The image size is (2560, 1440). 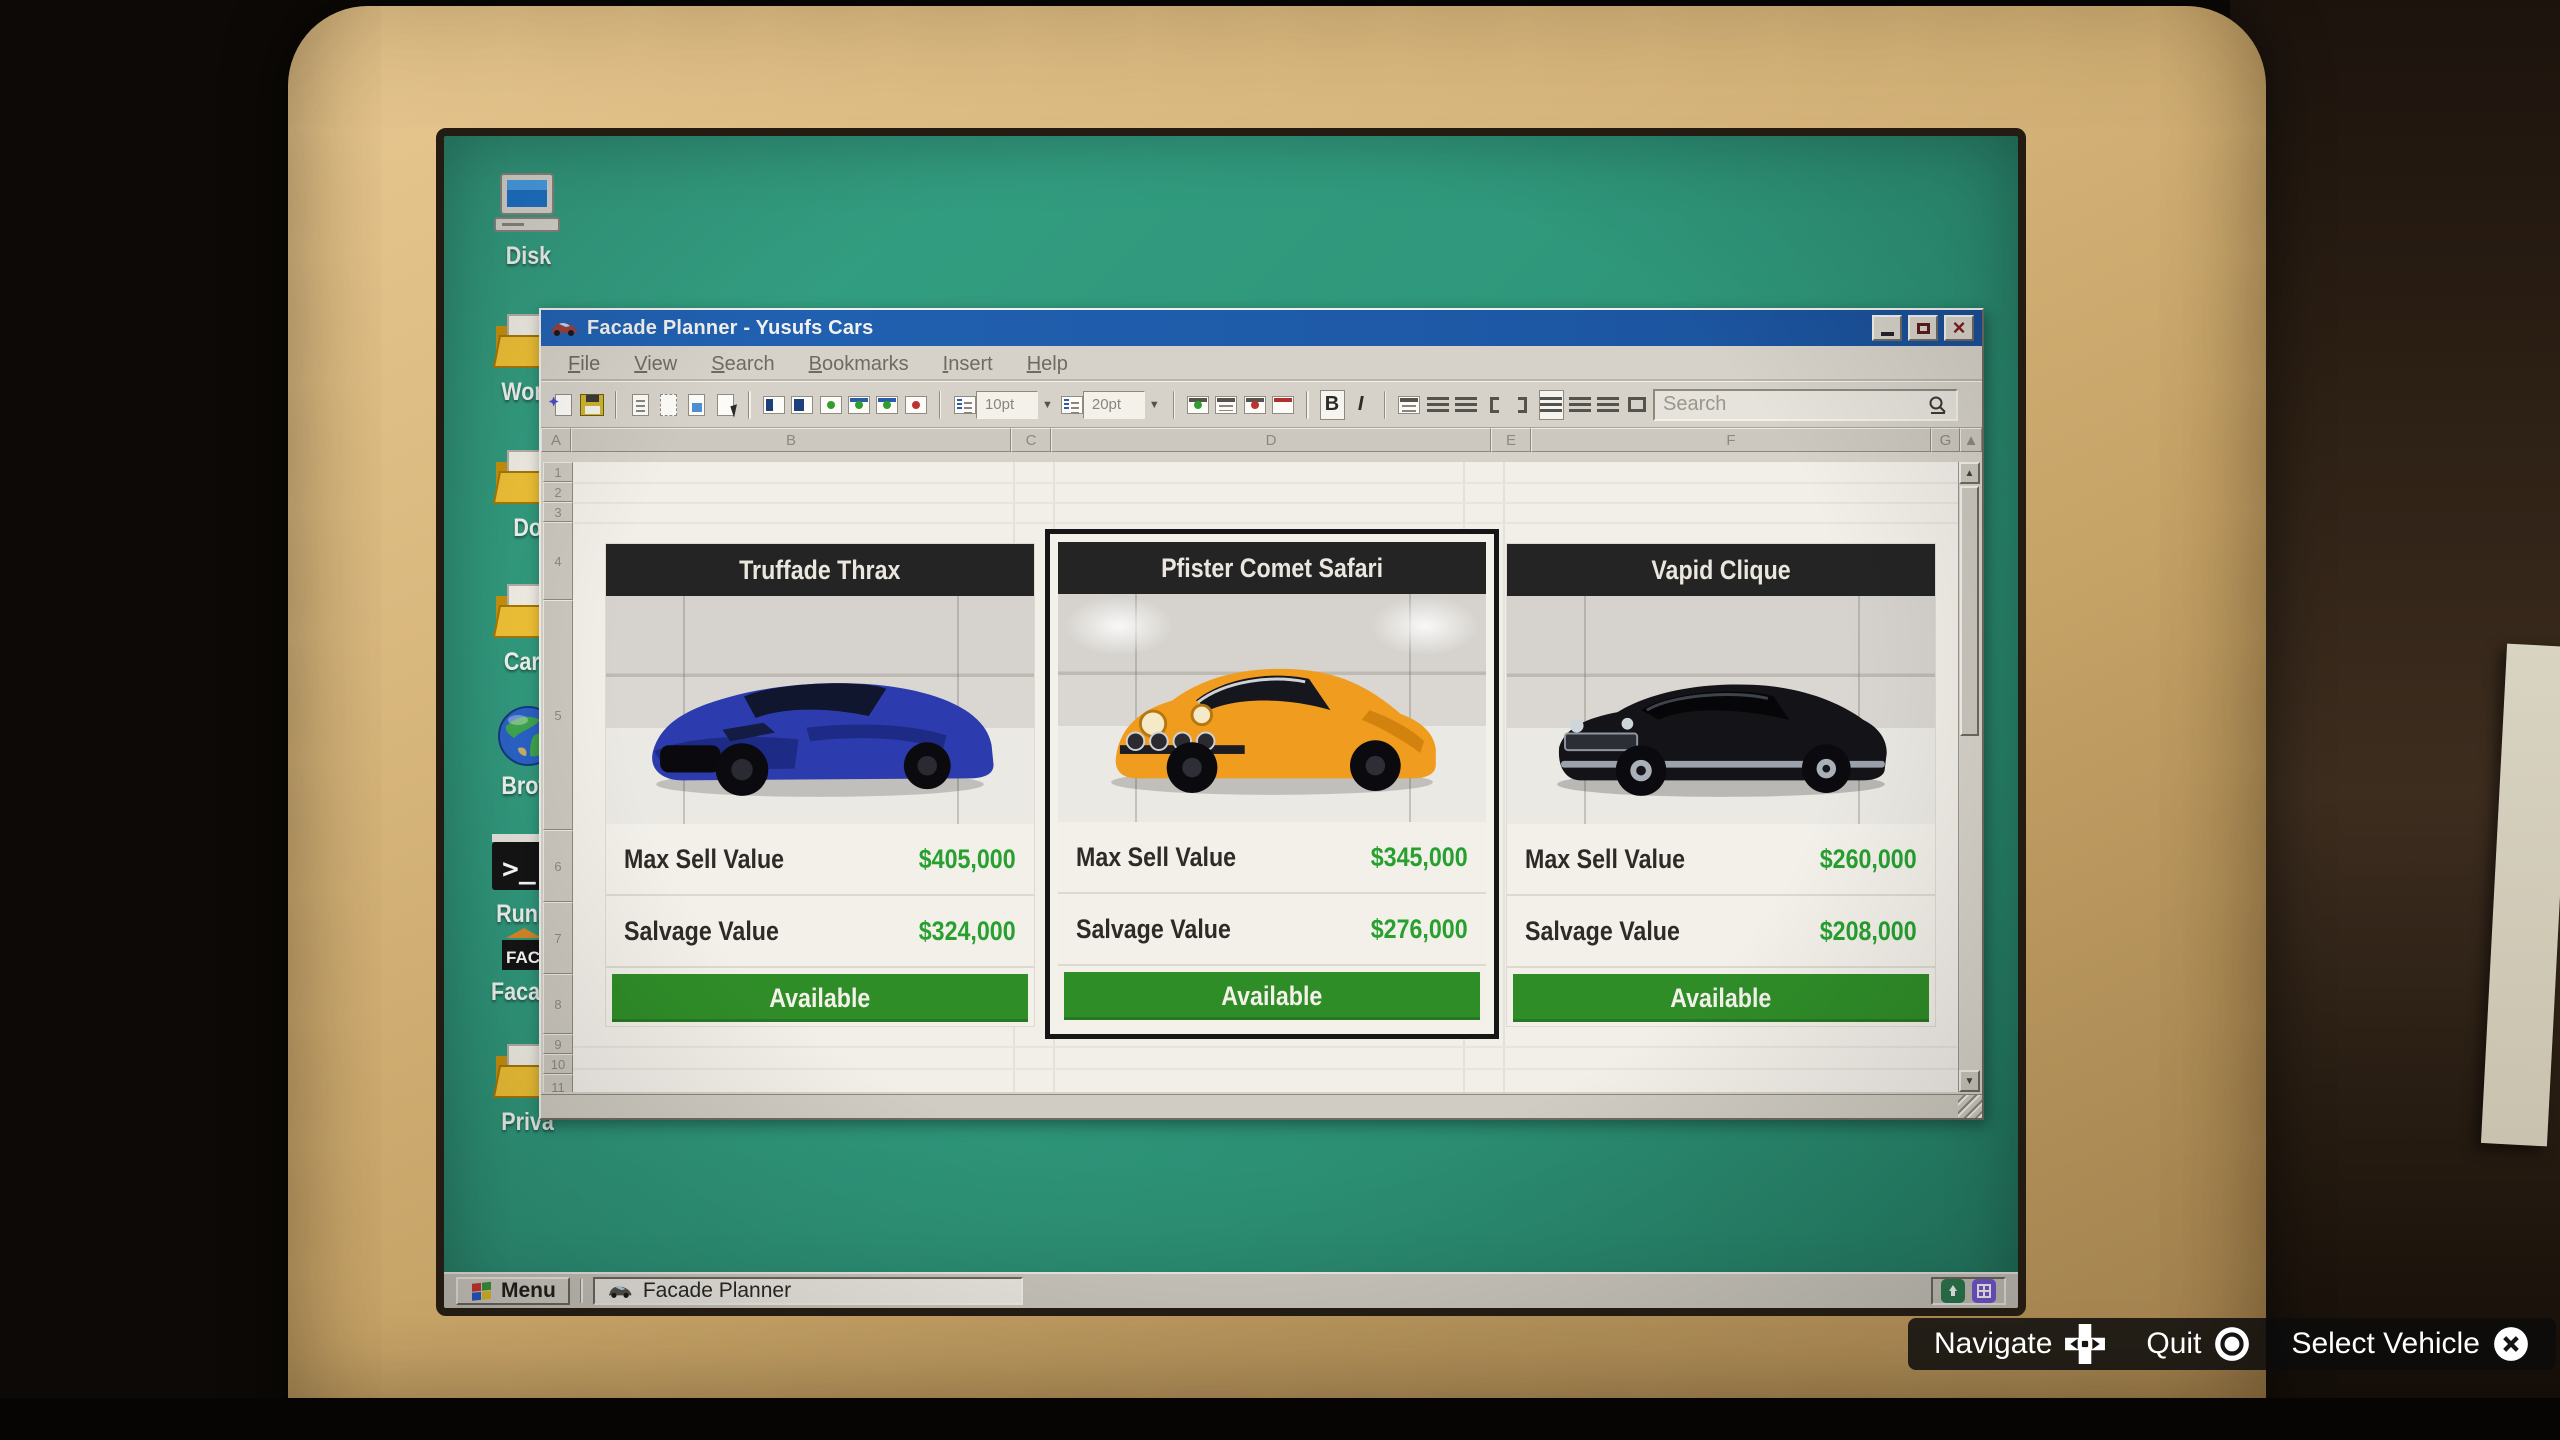 What do you see at coordinates (1970, 1106) in the screenshot?
I see `resize-grip` at bounding box center [1970, 1106].